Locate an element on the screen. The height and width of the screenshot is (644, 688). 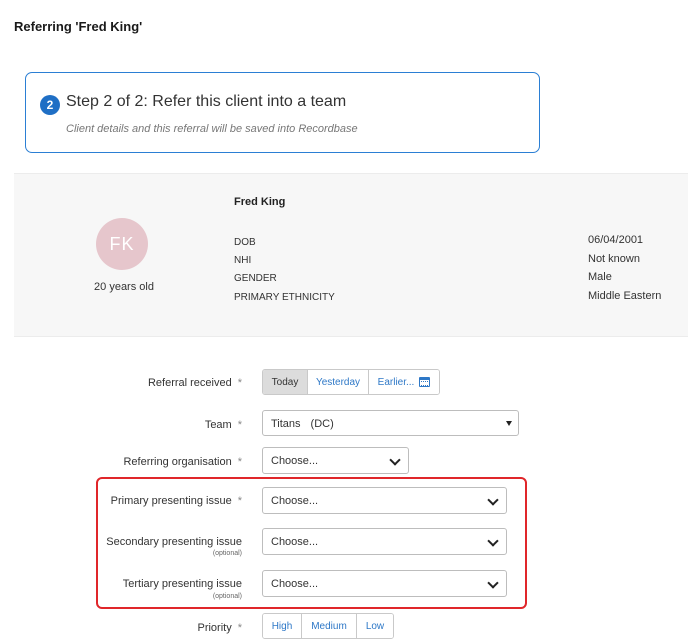
detail-label-nhi: NHI is located at coordinates (243, 260).